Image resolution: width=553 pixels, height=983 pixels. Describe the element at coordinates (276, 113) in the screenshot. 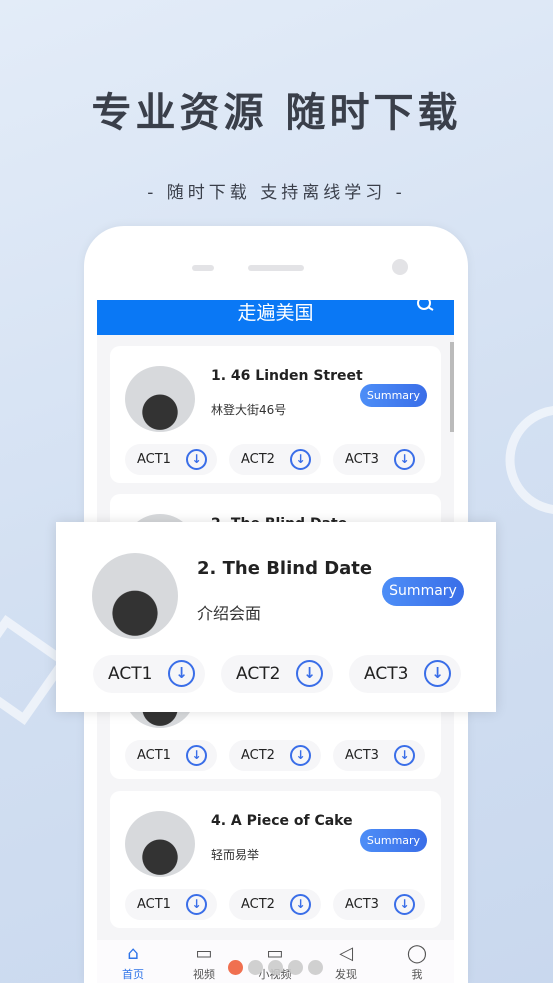

I see `promo-headline: 专业资源 随时下载` at that location.